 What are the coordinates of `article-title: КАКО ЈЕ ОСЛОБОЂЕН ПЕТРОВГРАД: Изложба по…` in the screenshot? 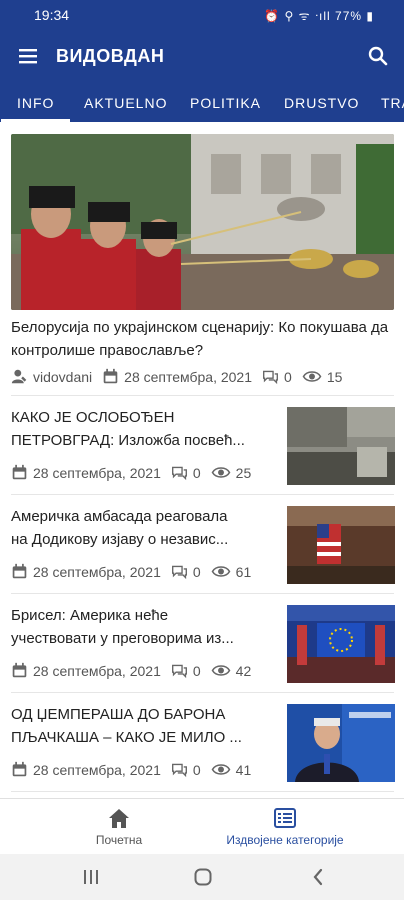 It's located at (142, 429).